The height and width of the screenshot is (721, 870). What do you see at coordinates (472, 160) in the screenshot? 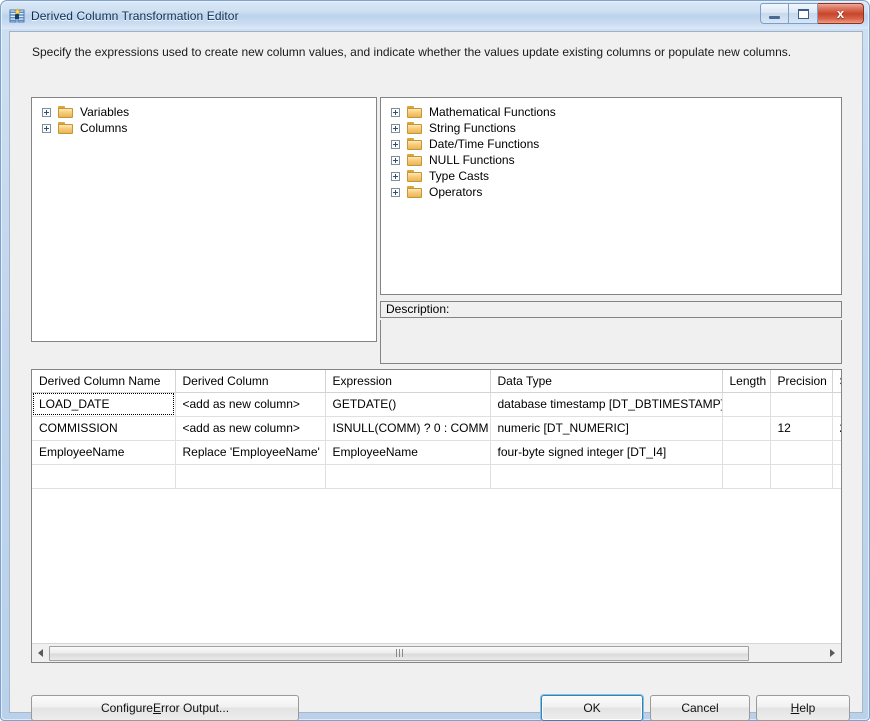
I see `tree-item-label: NULL Functions` at bounding box center [472, 160].